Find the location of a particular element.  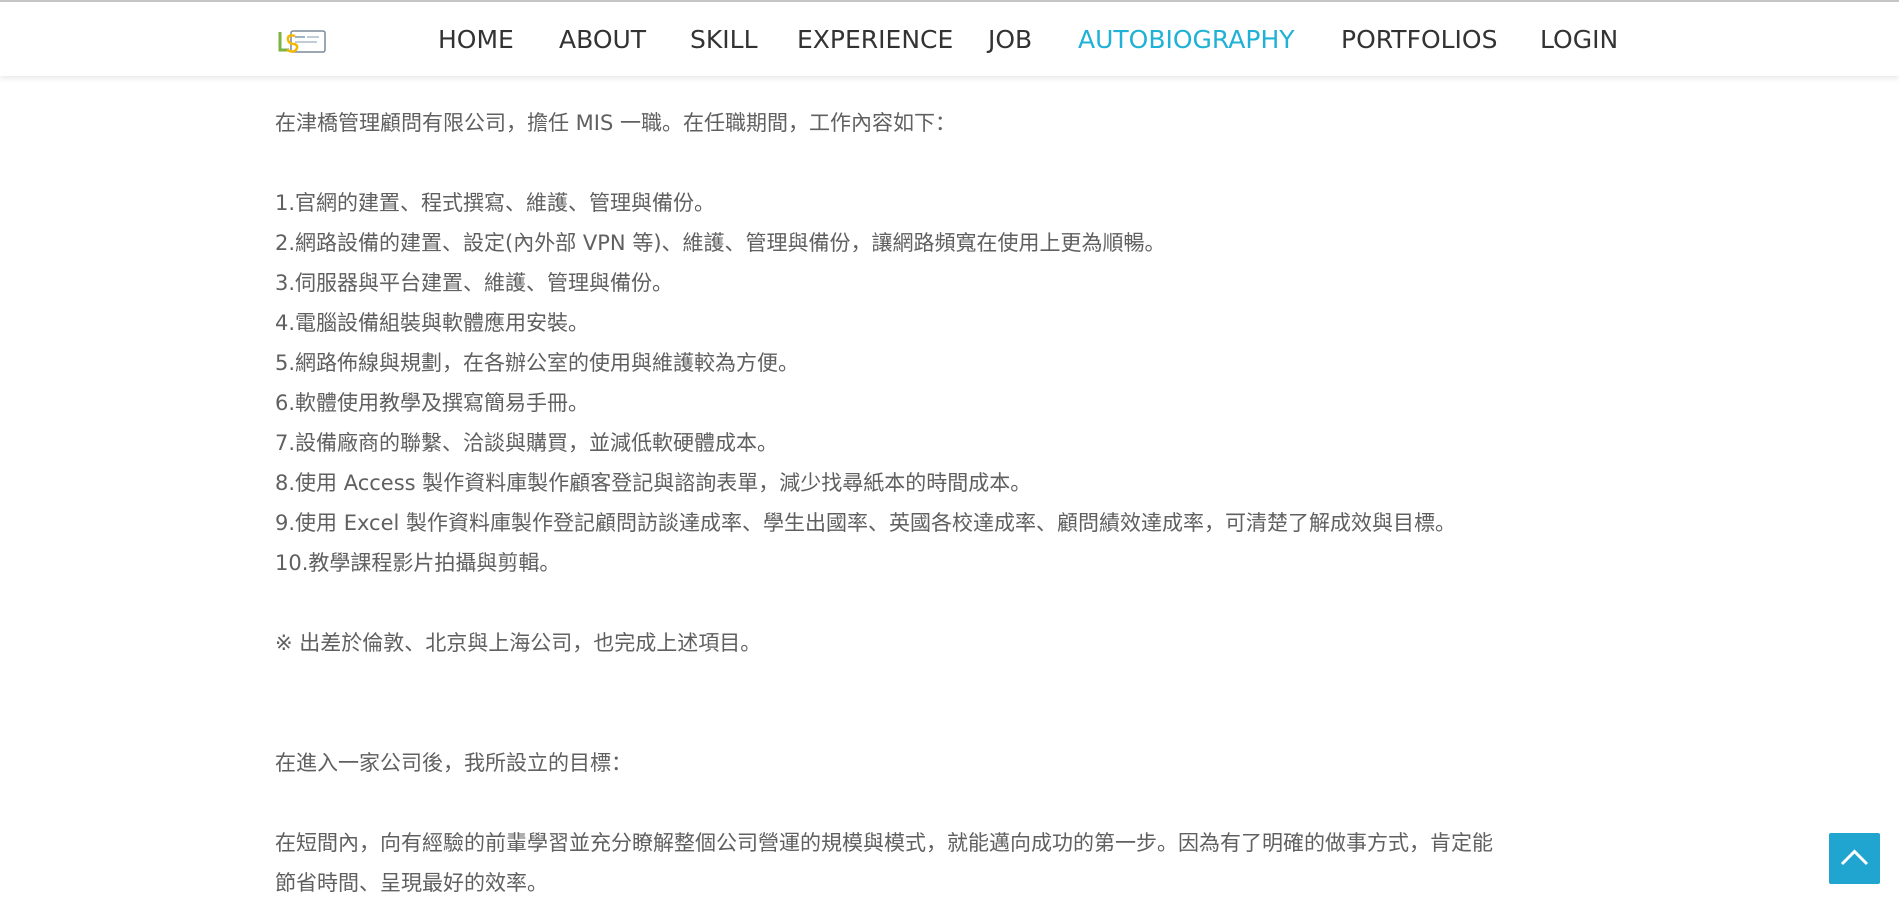

duty-item-6: 6.軟體使用教學及撰寫簡易手冊。 is located at coordinates (432, 403).